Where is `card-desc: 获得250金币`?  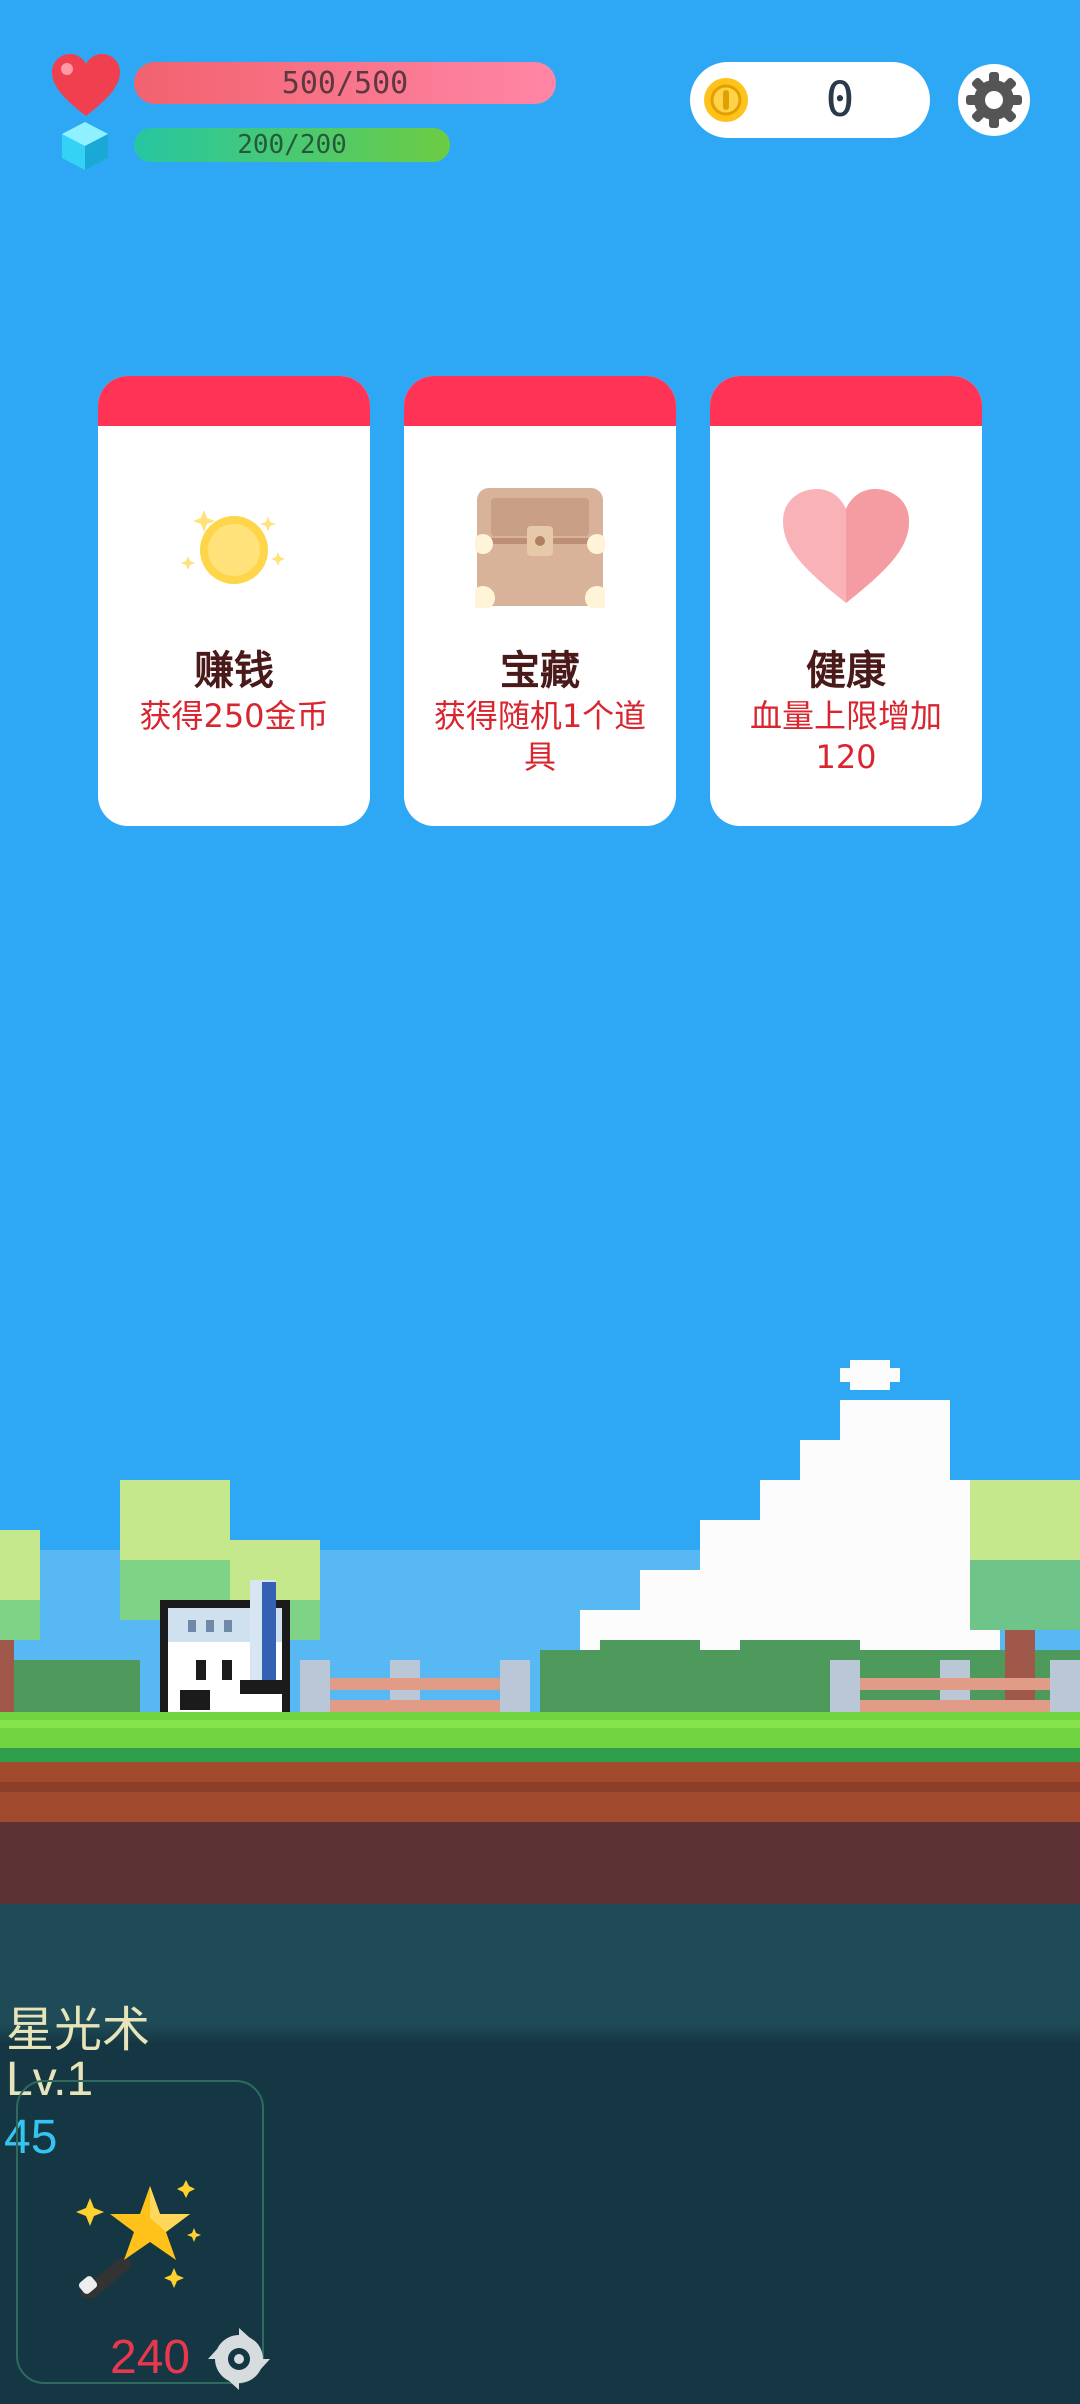 card-desc: 获得250金币 is located at coordinates (234, 716).